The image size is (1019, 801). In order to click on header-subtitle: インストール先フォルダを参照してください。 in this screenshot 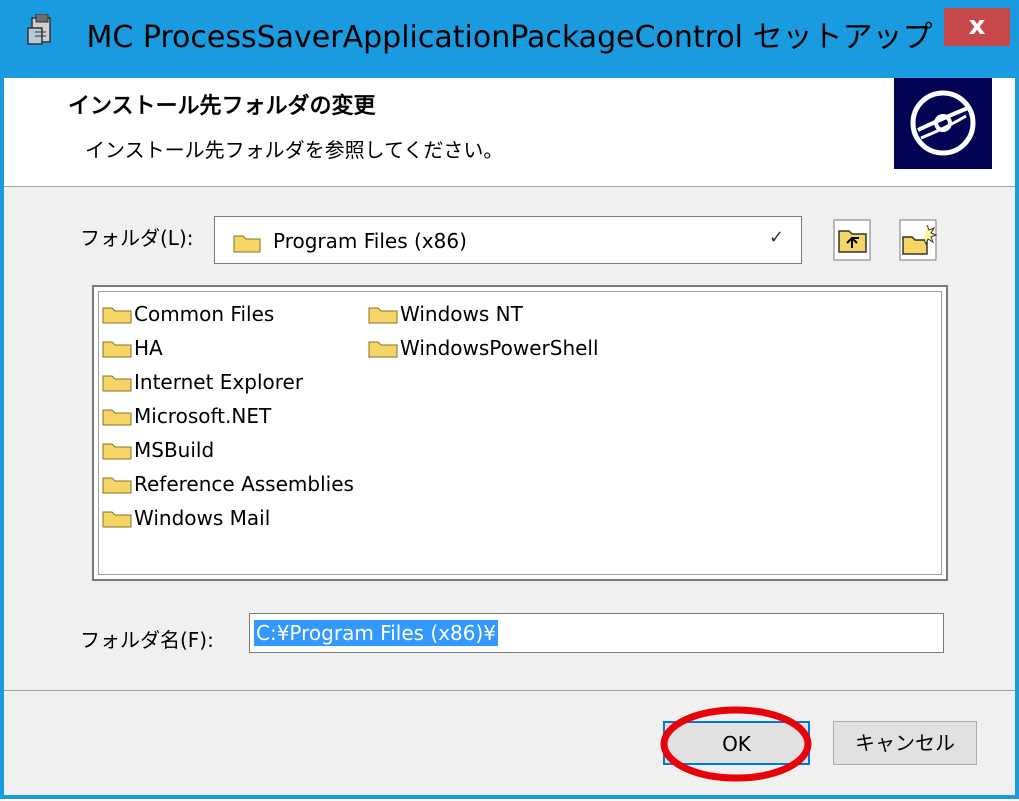, I will do `click(294, 150)`.